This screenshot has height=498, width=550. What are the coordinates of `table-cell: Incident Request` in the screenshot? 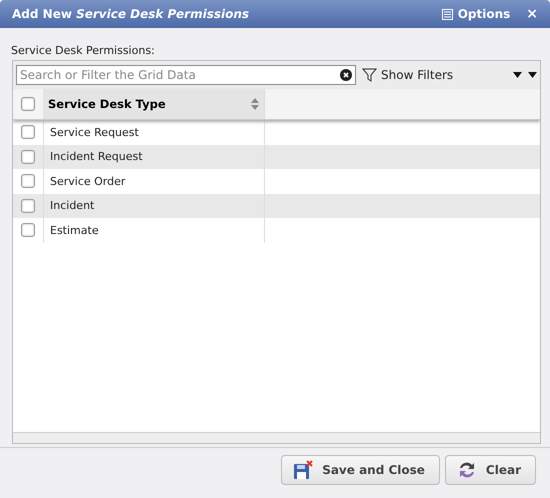 It's located at (154, 156).